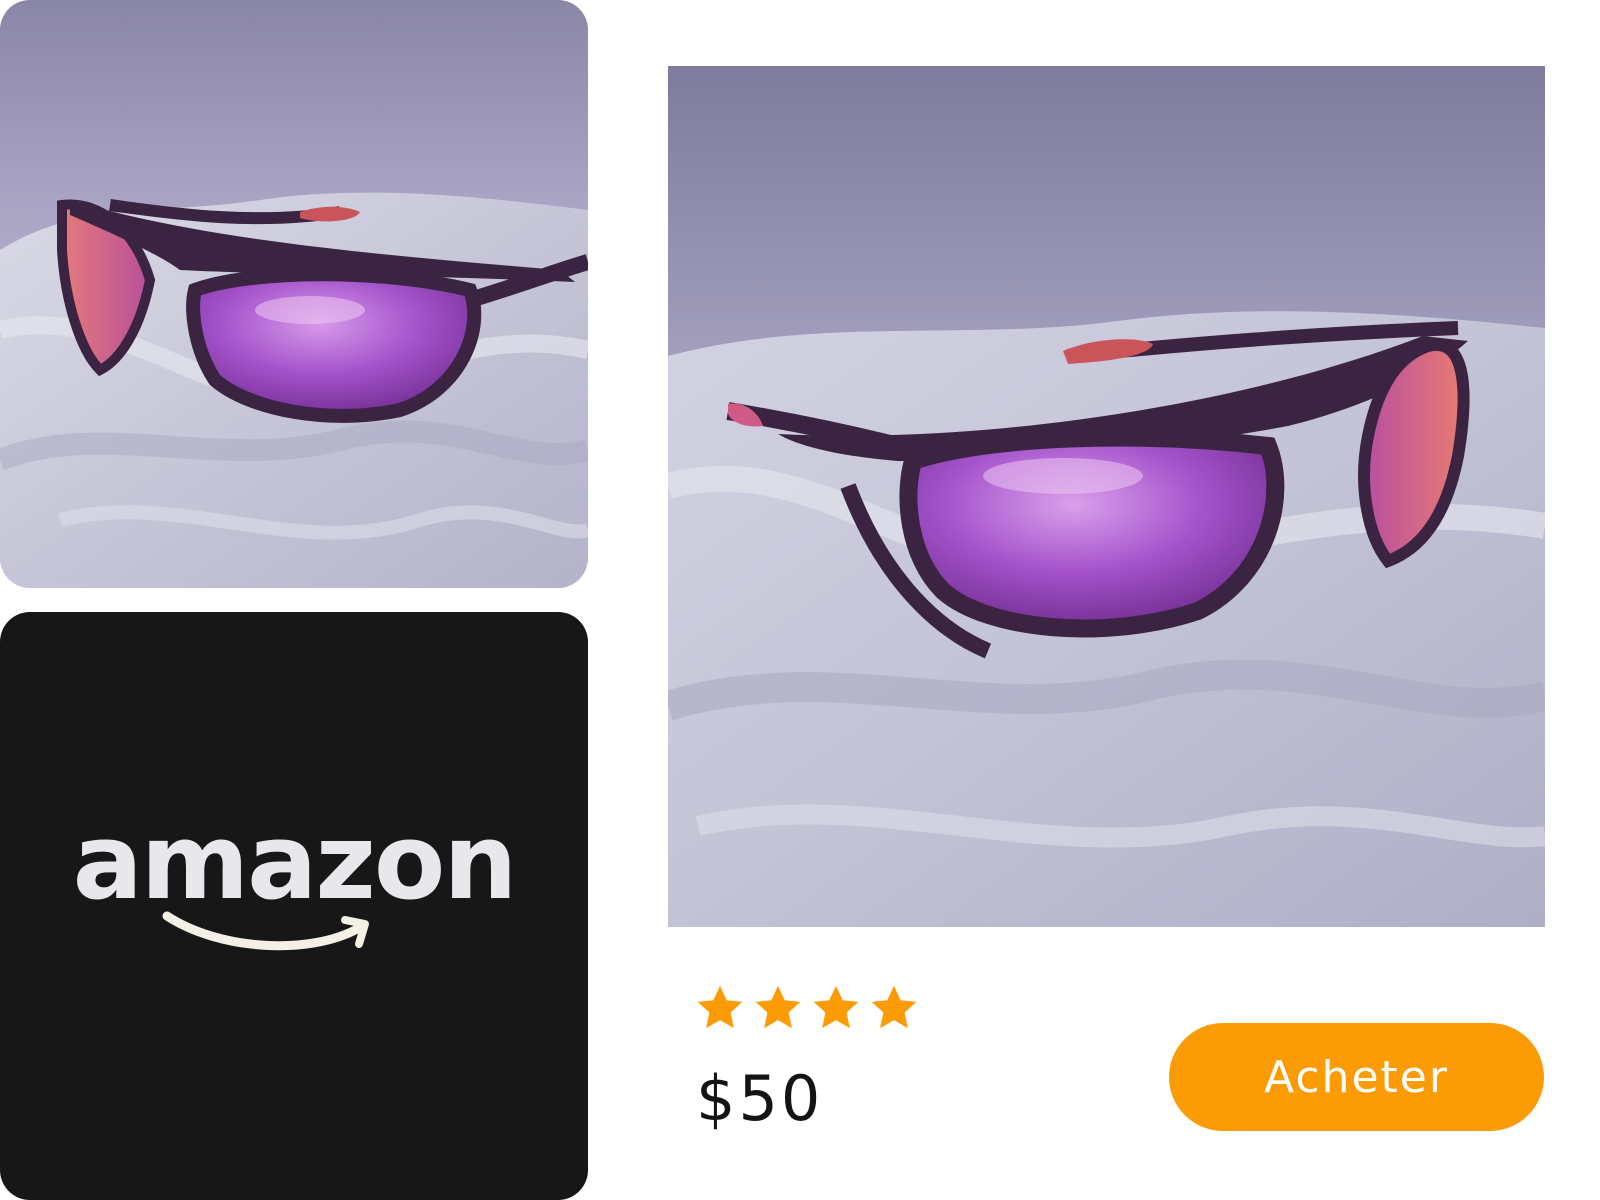  I want to click on amazon-smile-arrow-icon, so click(265, 931).